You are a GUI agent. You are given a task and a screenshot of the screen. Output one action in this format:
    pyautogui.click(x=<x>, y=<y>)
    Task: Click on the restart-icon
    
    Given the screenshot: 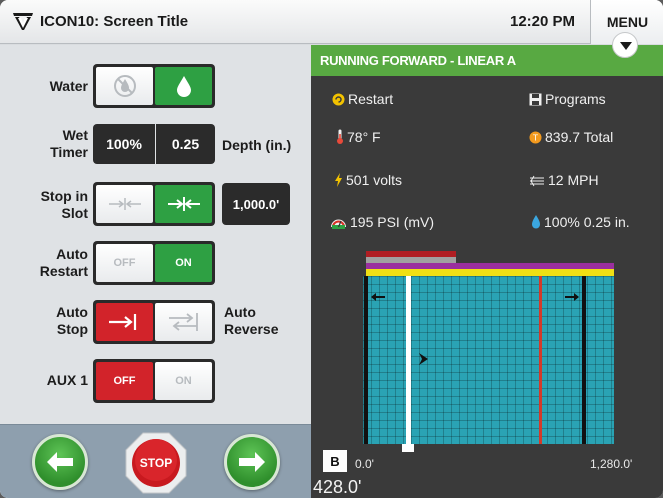 What is the action you would take?
    pyautogui.click(x=338, y=99)
    